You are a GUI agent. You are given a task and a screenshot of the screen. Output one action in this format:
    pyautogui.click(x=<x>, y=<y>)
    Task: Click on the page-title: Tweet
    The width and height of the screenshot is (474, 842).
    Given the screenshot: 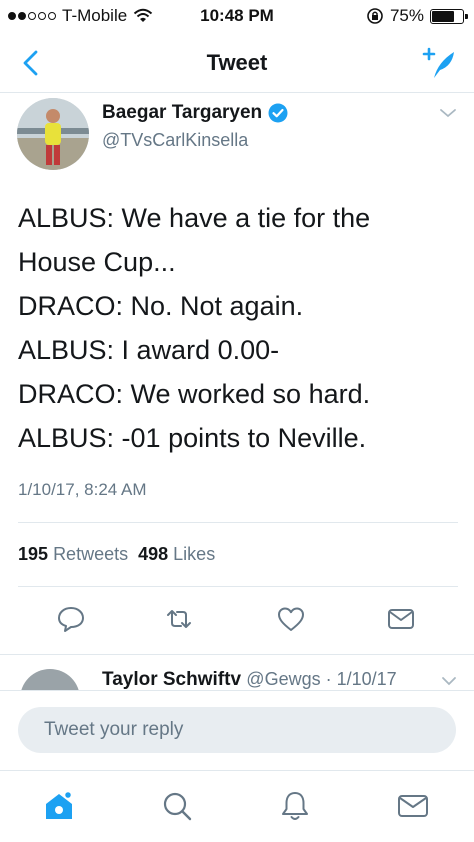 What is the action you would take?
    pyautogui.click(x=237, y=62)
    